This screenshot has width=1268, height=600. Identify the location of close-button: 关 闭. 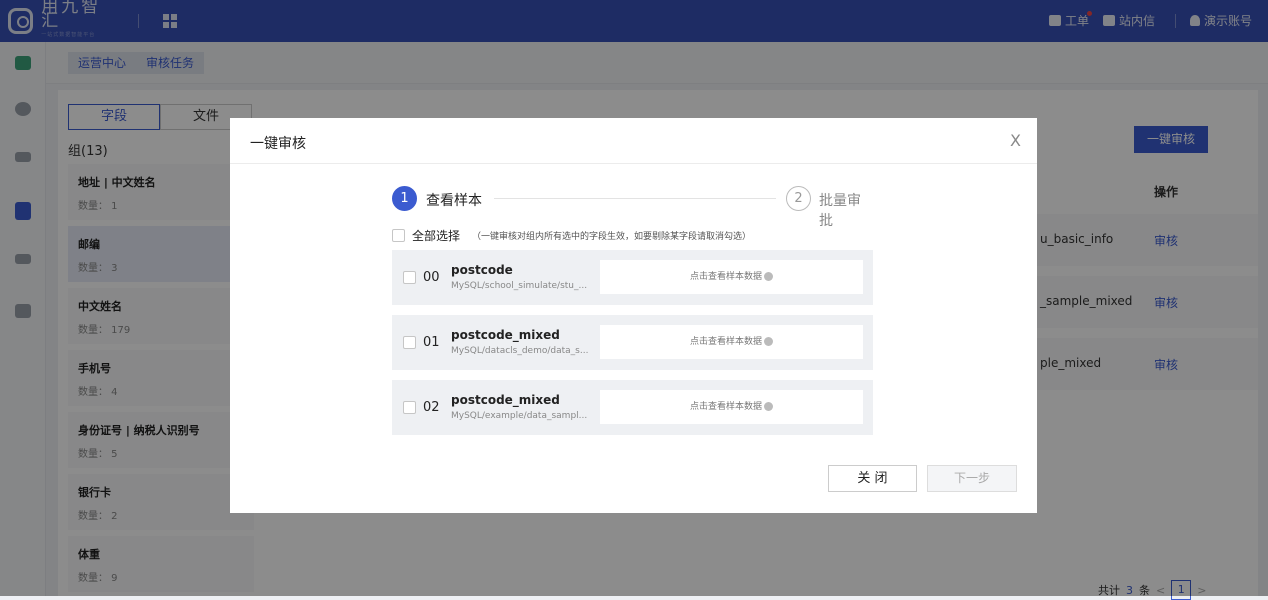
(872, 478).